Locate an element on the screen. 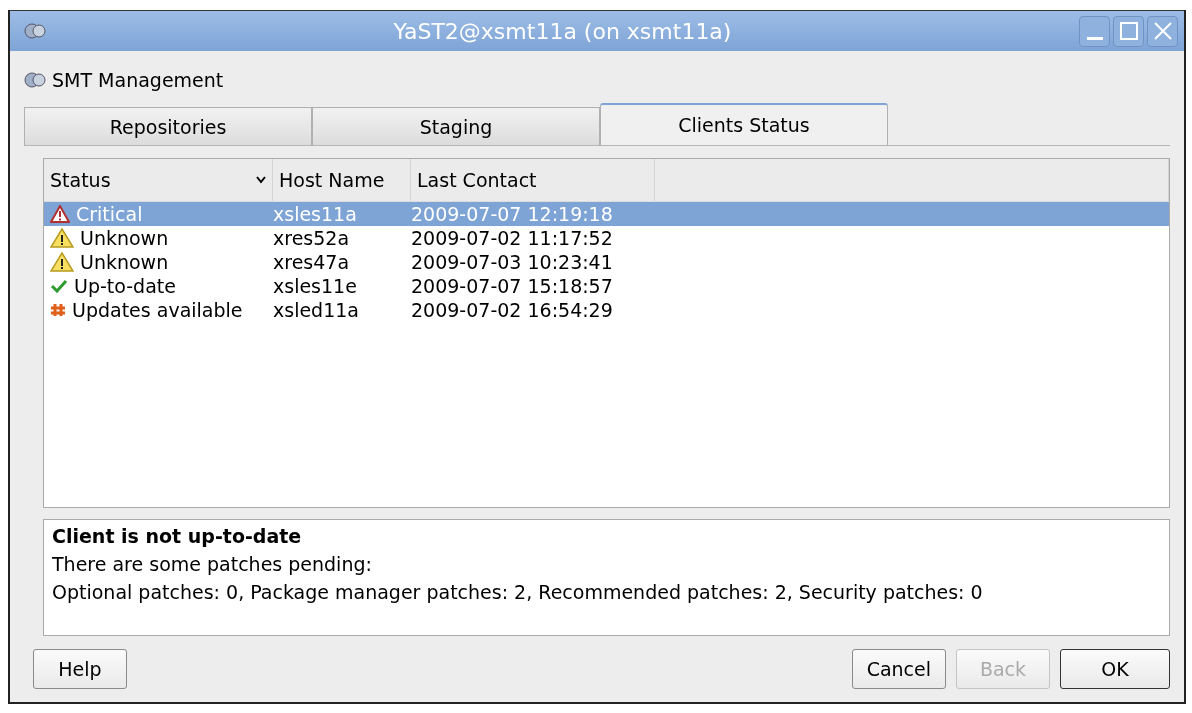  status-text: Updates available is located at coordinates (157, 310).